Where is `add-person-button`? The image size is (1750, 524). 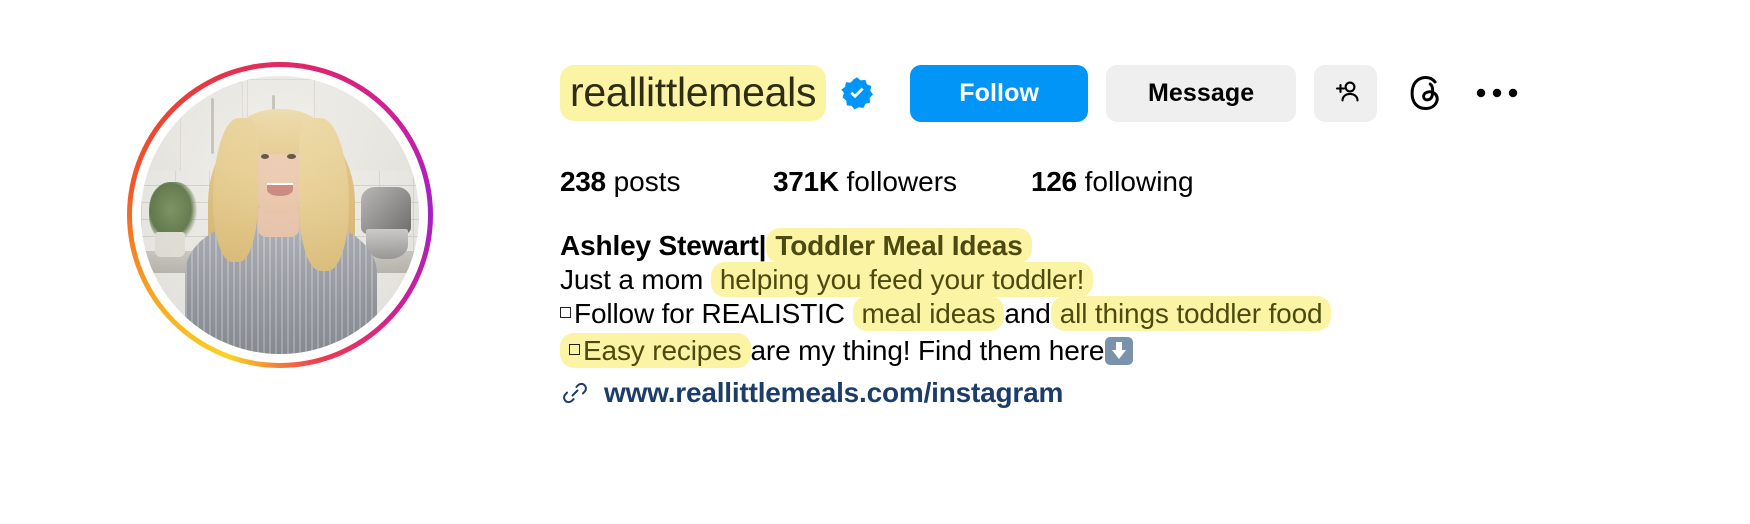 add-person-button is located at coordinates (1346, 93).